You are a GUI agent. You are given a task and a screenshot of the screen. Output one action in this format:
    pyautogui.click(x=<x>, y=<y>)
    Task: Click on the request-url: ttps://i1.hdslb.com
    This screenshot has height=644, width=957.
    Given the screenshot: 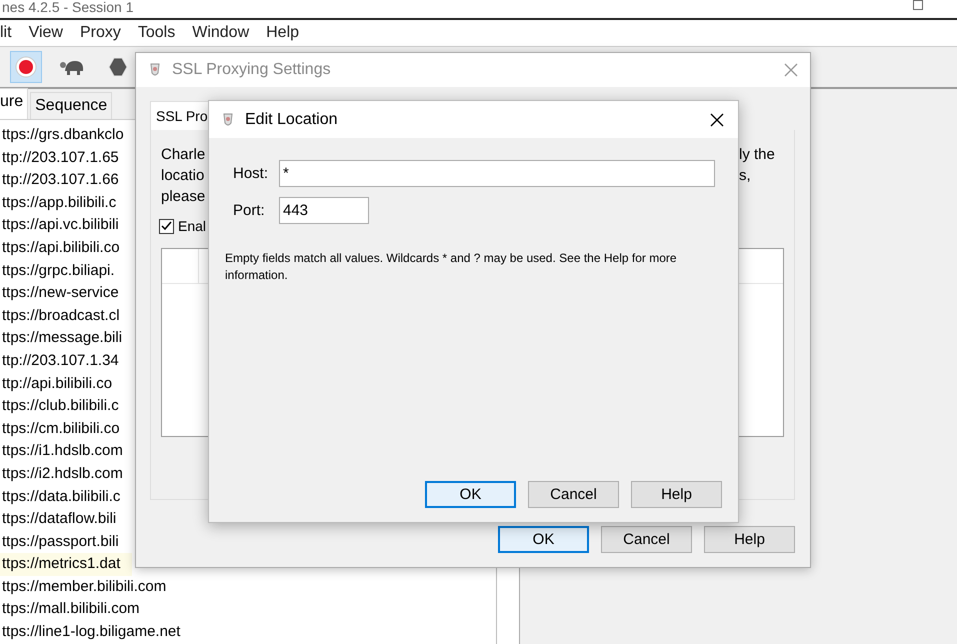 What is the action you would take?
    pyautogui.click(x=61, y=451)
    